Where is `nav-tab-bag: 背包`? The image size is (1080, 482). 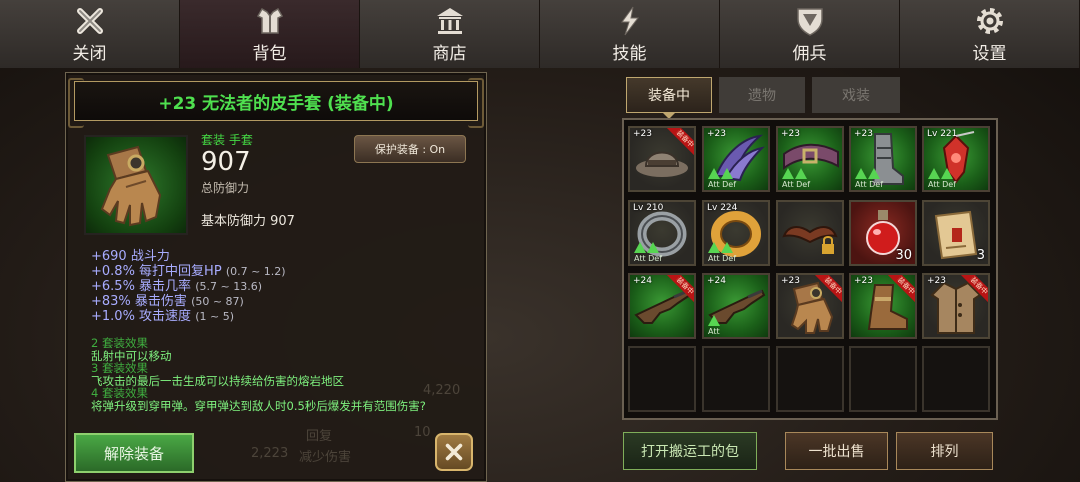
nav-tab-bag: 背包 is located at coordinates (270, 34).